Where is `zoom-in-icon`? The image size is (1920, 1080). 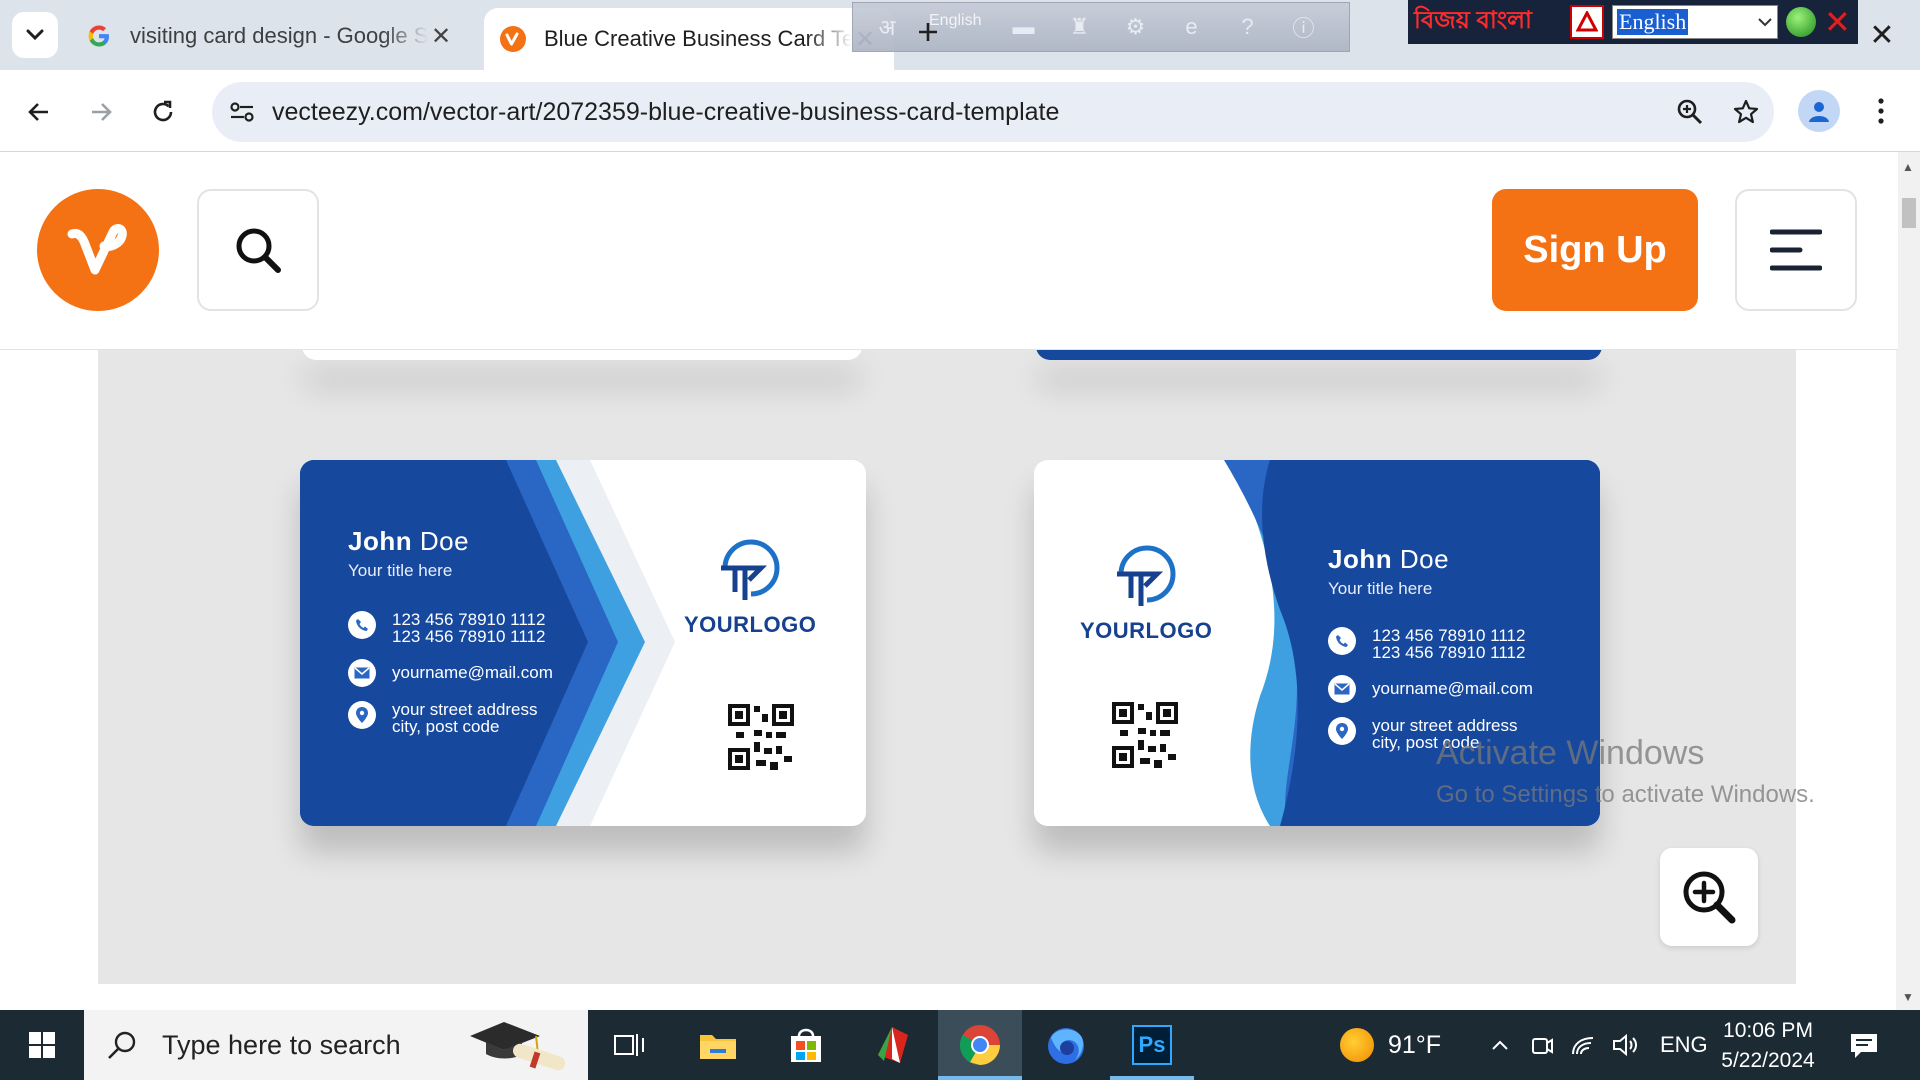 zoom-in-icon is located at coordinates (1709, 897).